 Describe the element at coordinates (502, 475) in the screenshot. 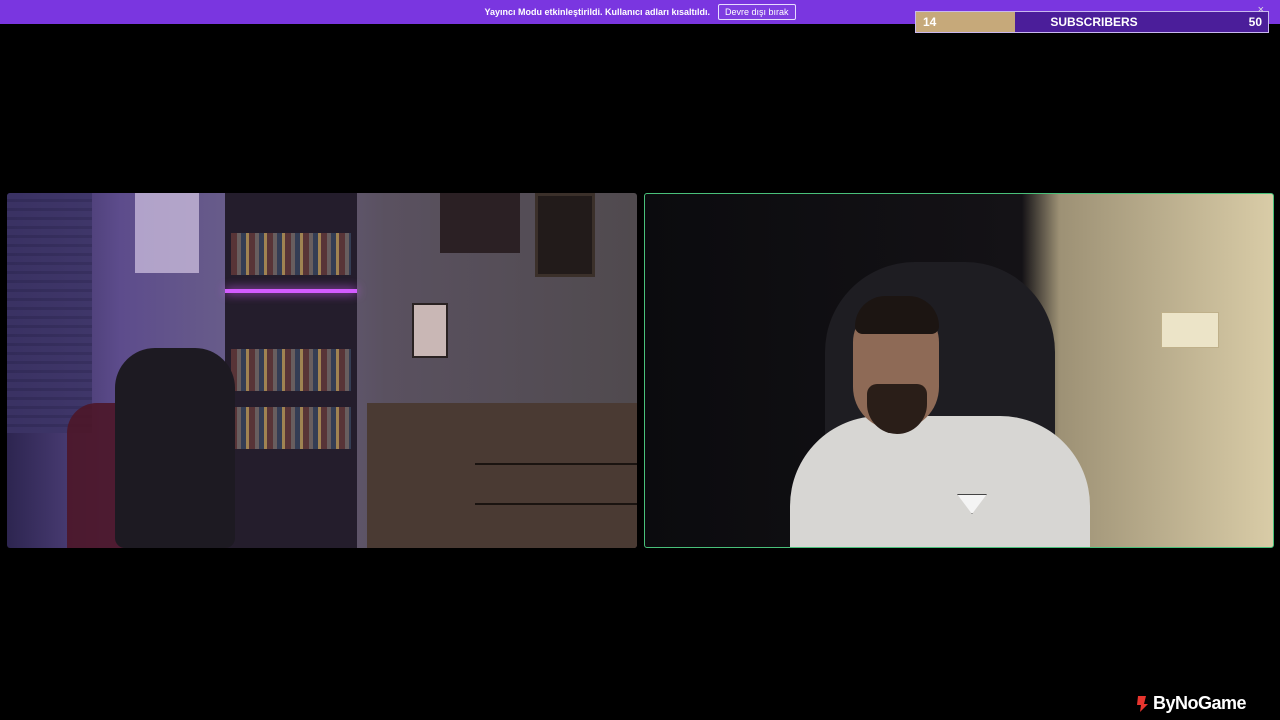

I see `dresser` at that location.